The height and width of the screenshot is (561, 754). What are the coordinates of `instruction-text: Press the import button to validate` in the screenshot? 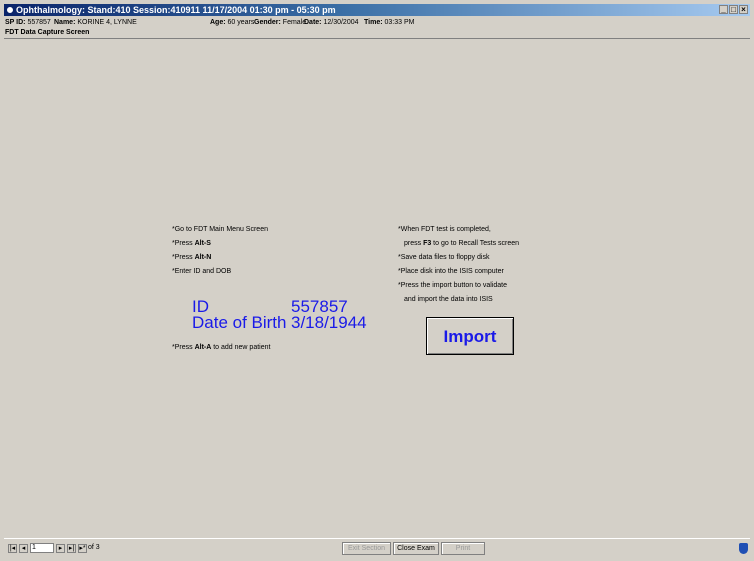 It's located at (453, 285).